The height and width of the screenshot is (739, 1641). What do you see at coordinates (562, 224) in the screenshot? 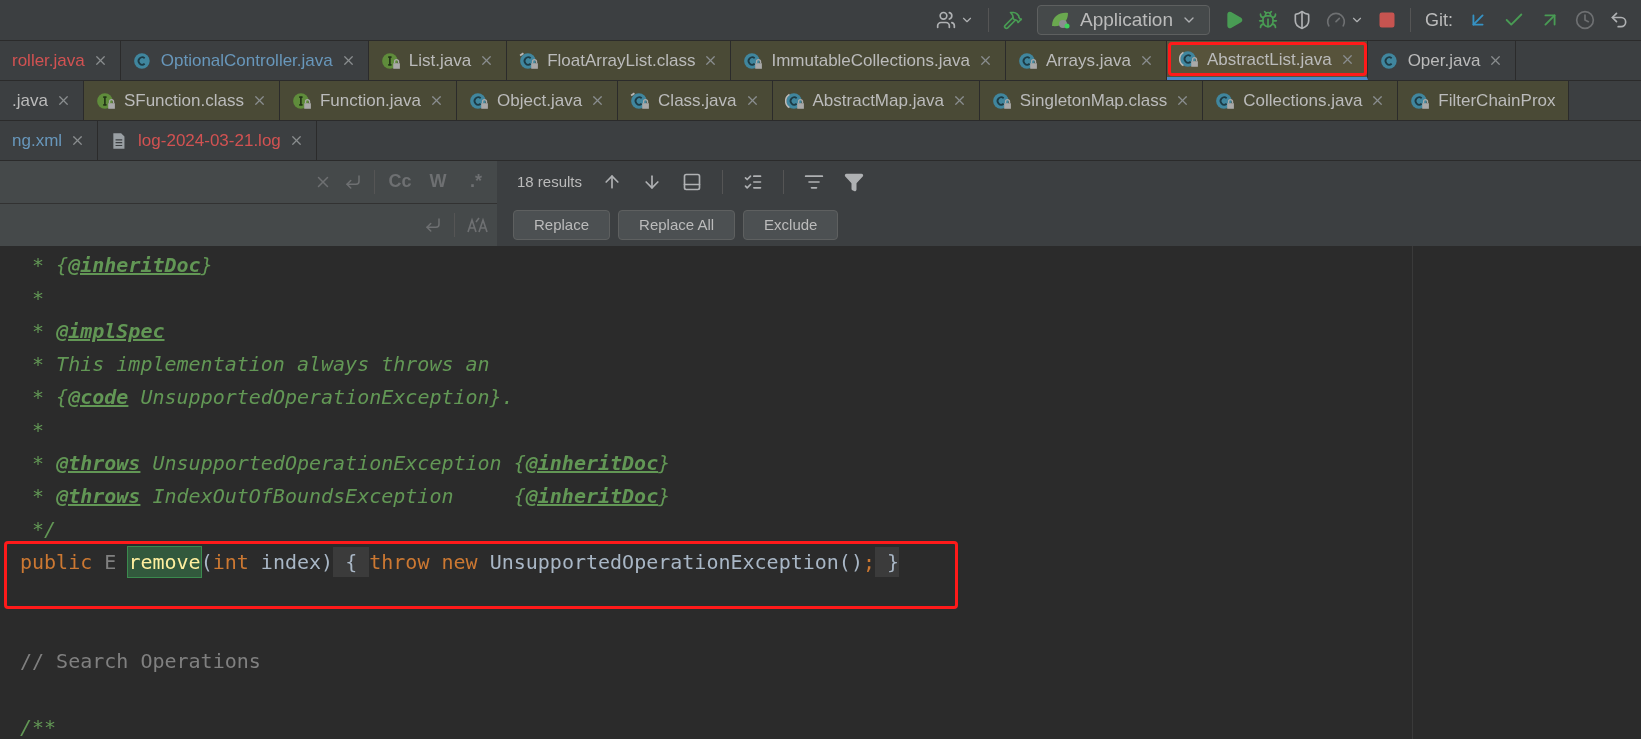
I see `find-action-button: Replace` at bounding box center [562, 224].